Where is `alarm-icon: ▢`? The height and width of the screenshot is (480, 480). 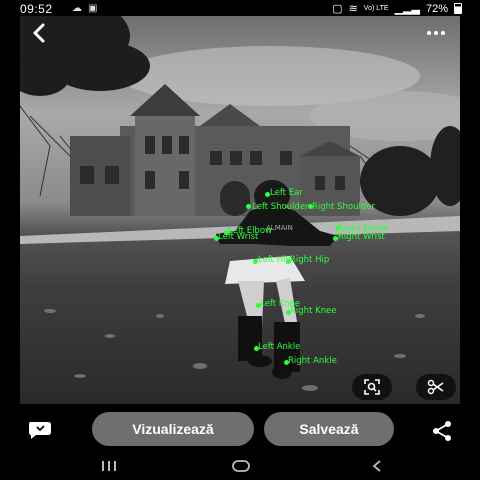 alarm-icon: ▢ is located at coordinates (337, 9).